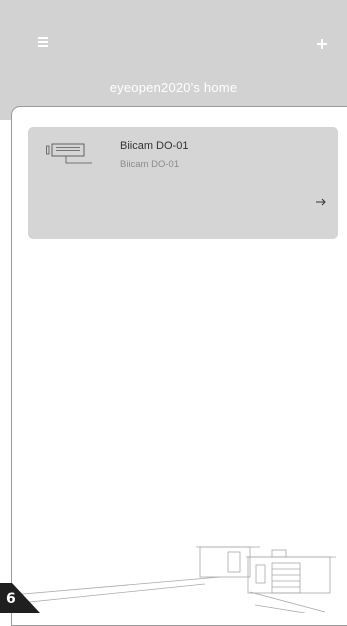 The image size is (347, 626). I want to click on page-number: 6, so click(11, 599).